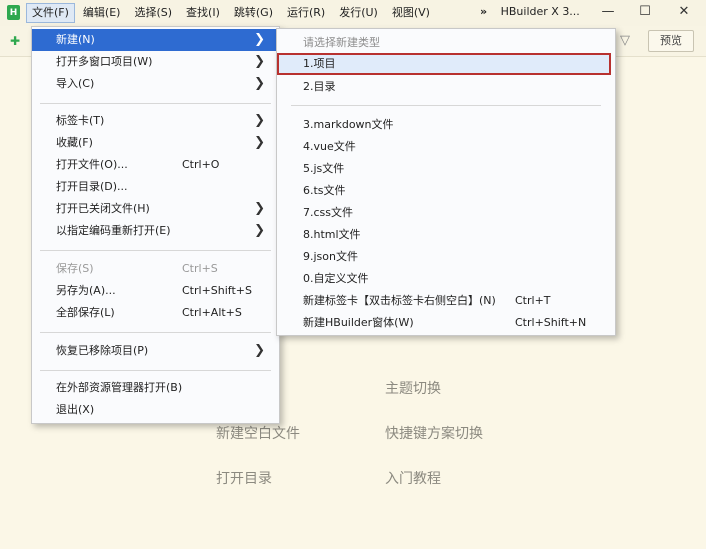  What do you see at coordinates (155, 62) in the screenshot?
I see `menu-item-open-multi-window: 打开多窗口项目(W) ❯` at bounding box center [155, 62].